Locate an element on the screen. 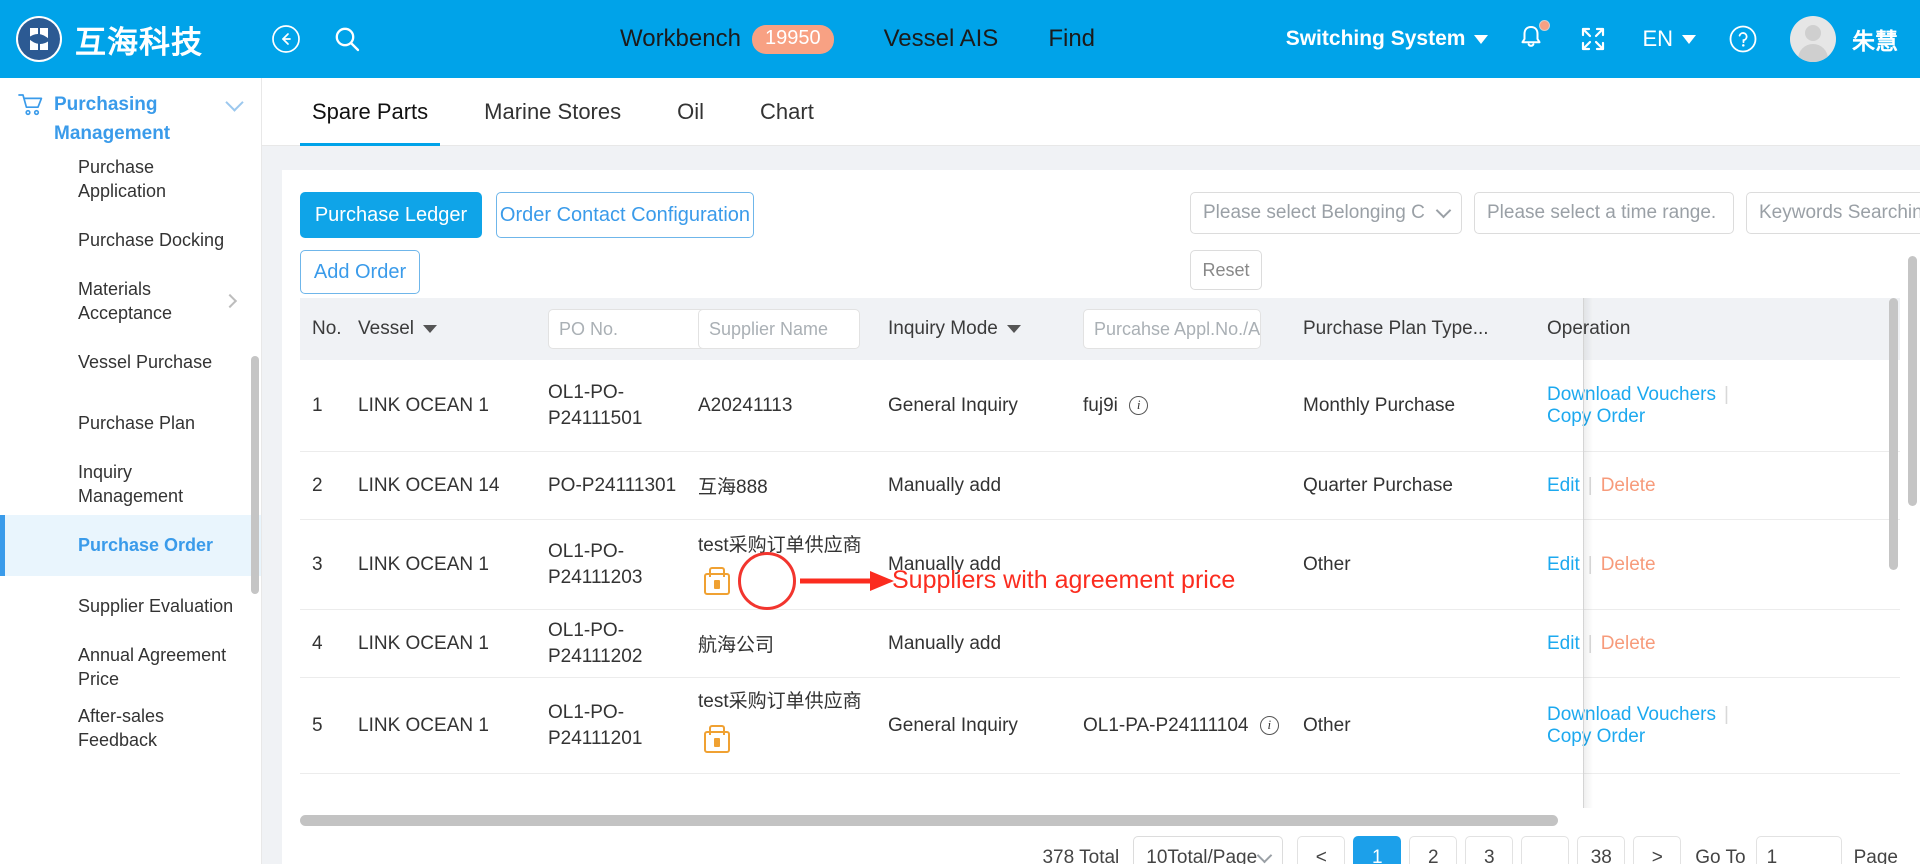  sidebar-item-label: Inquiry Management is located at coordinates (131, 484).